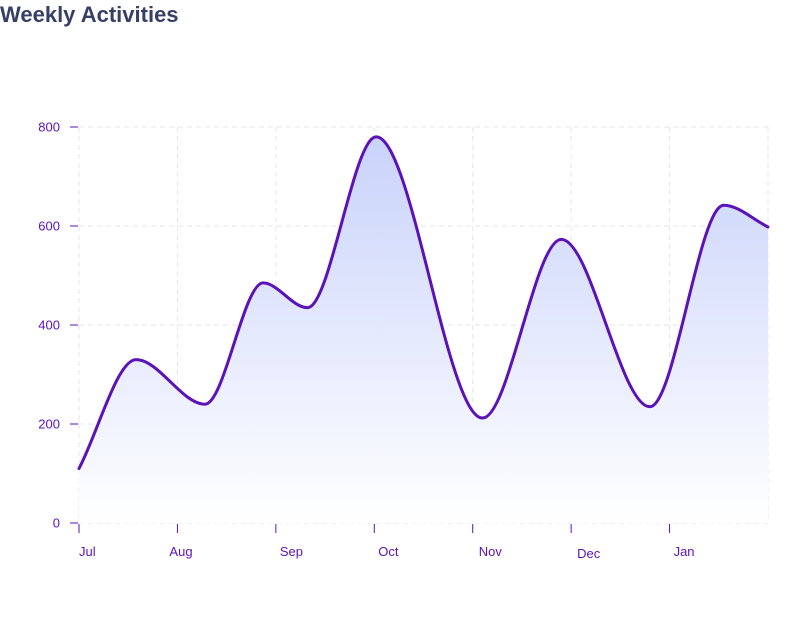 The height and width of the screenshot is (644, 800). Describe the element at coordinates (589, 553) in the screenshot. I see `x-tick-label: Dec` at that location.